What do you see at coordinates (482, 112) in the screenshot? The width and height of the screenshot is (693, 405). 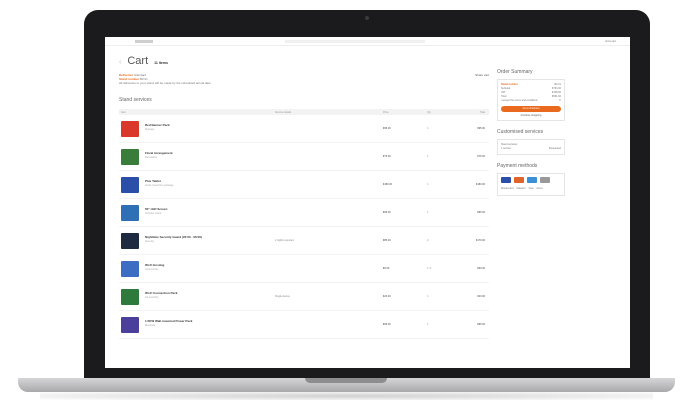 I see `column-header: Total` at bounding box center [482, 112].